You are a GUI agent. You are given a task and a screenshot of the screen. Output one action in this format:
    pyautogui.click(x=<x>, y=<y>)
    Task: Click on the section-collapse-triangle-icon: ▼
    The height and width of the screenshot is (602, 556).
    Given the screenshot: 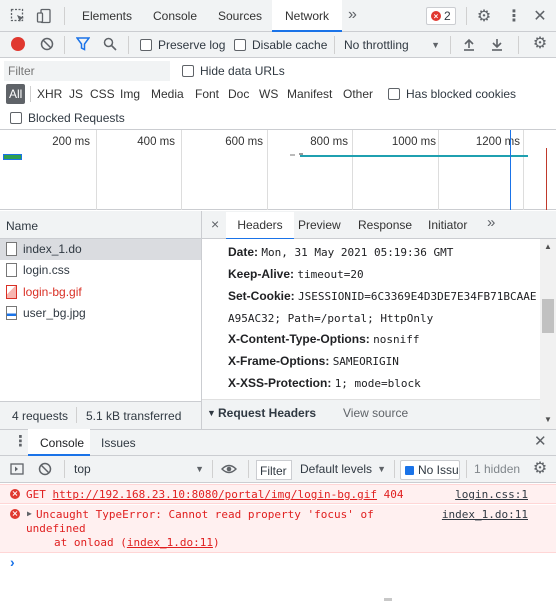 What is the action you would take?
    pyautogui.click(x=211, y=413)
    